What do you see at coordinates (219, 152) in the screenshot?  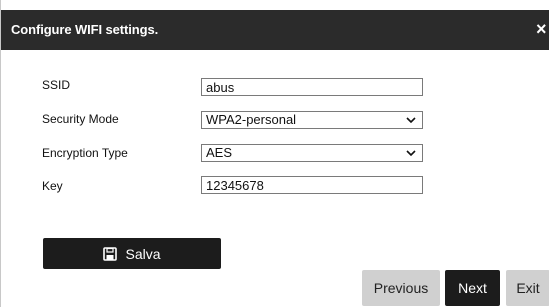 I see `encryption-type-value: AES` at bounding box center [219, 152].